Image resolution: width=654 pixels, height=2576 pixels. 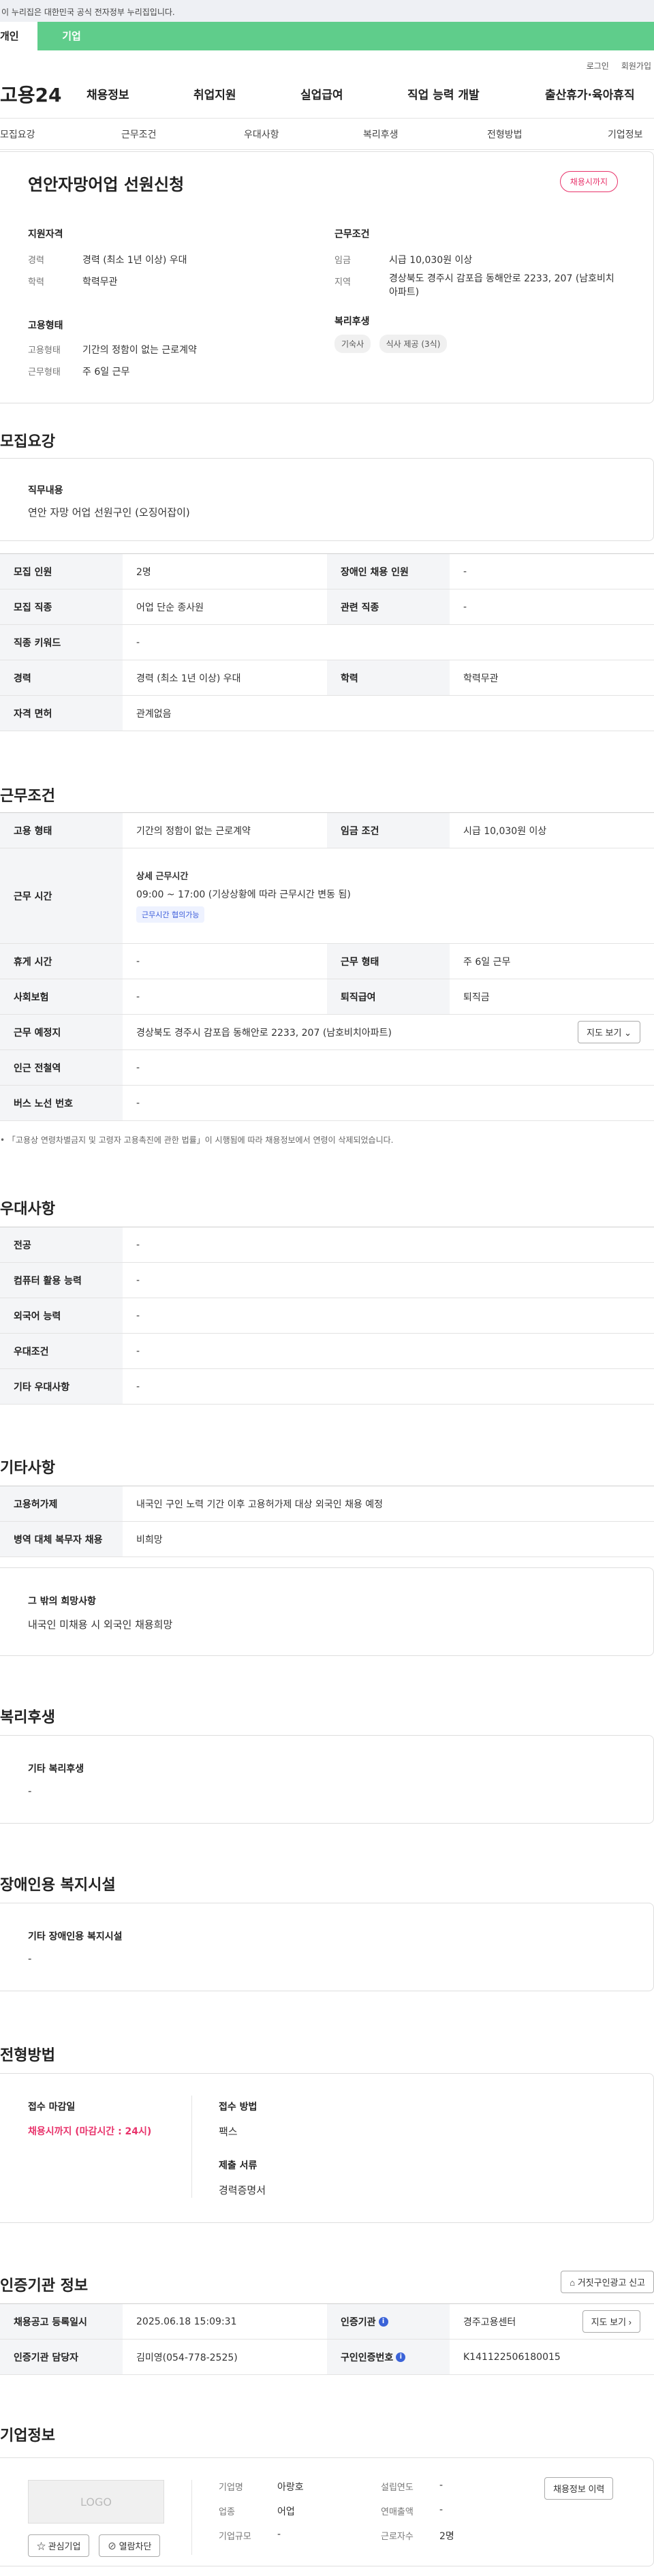 What do you see at coordinates (227, 2512) in the screenshot?
I see `industry-label: 업종` at bounding box center [227, 2512].